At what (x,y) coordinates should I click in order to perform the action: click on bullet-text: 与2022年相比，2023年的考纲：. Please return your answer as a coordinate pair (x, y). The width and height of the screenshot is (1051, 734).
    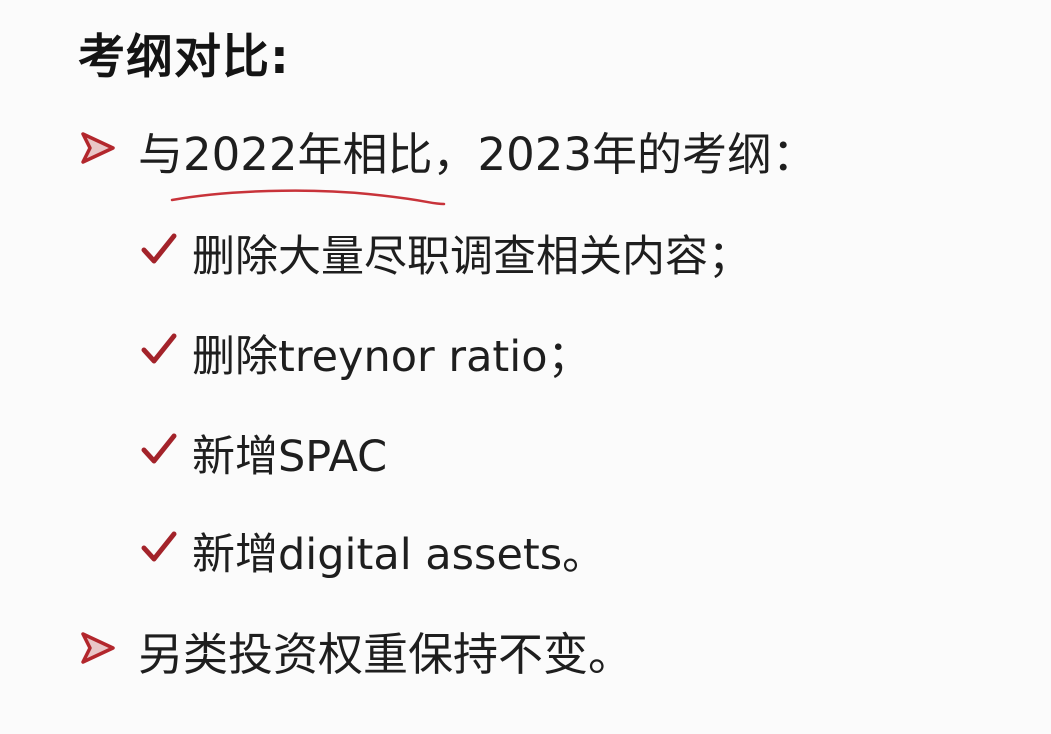
    Looking at the image, I should click on (478, 154).